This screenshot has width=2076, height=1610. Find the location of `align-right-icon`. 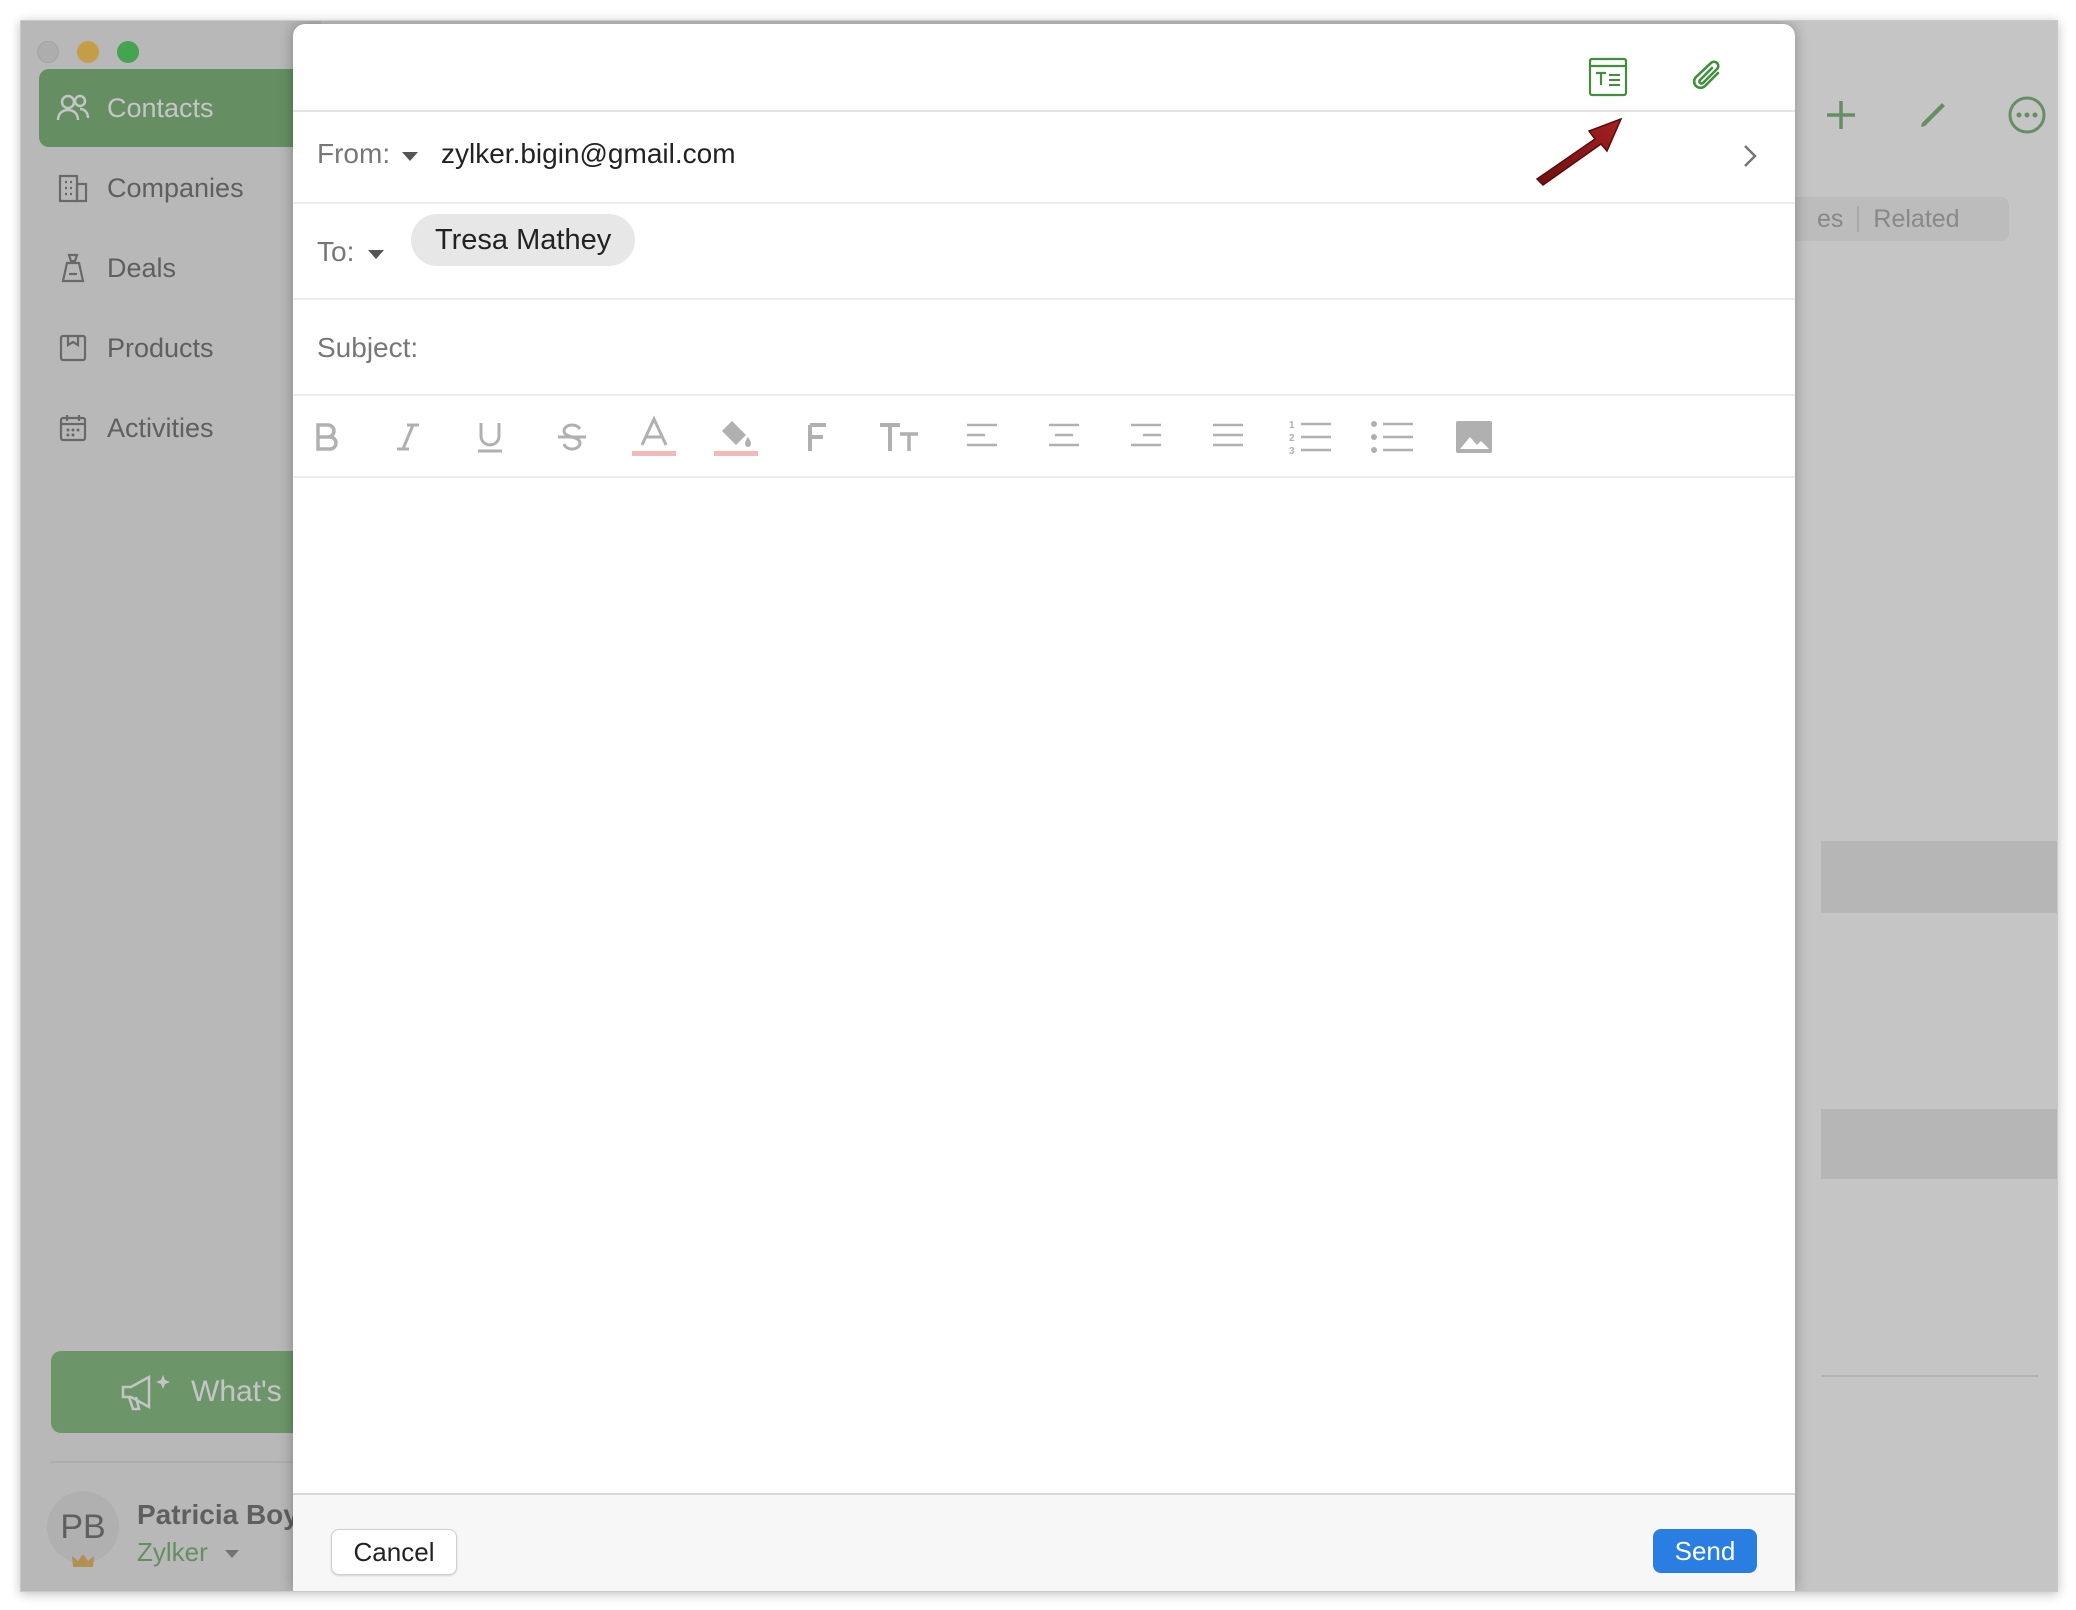

align-right-icon is located at coordinates (1146, 437).